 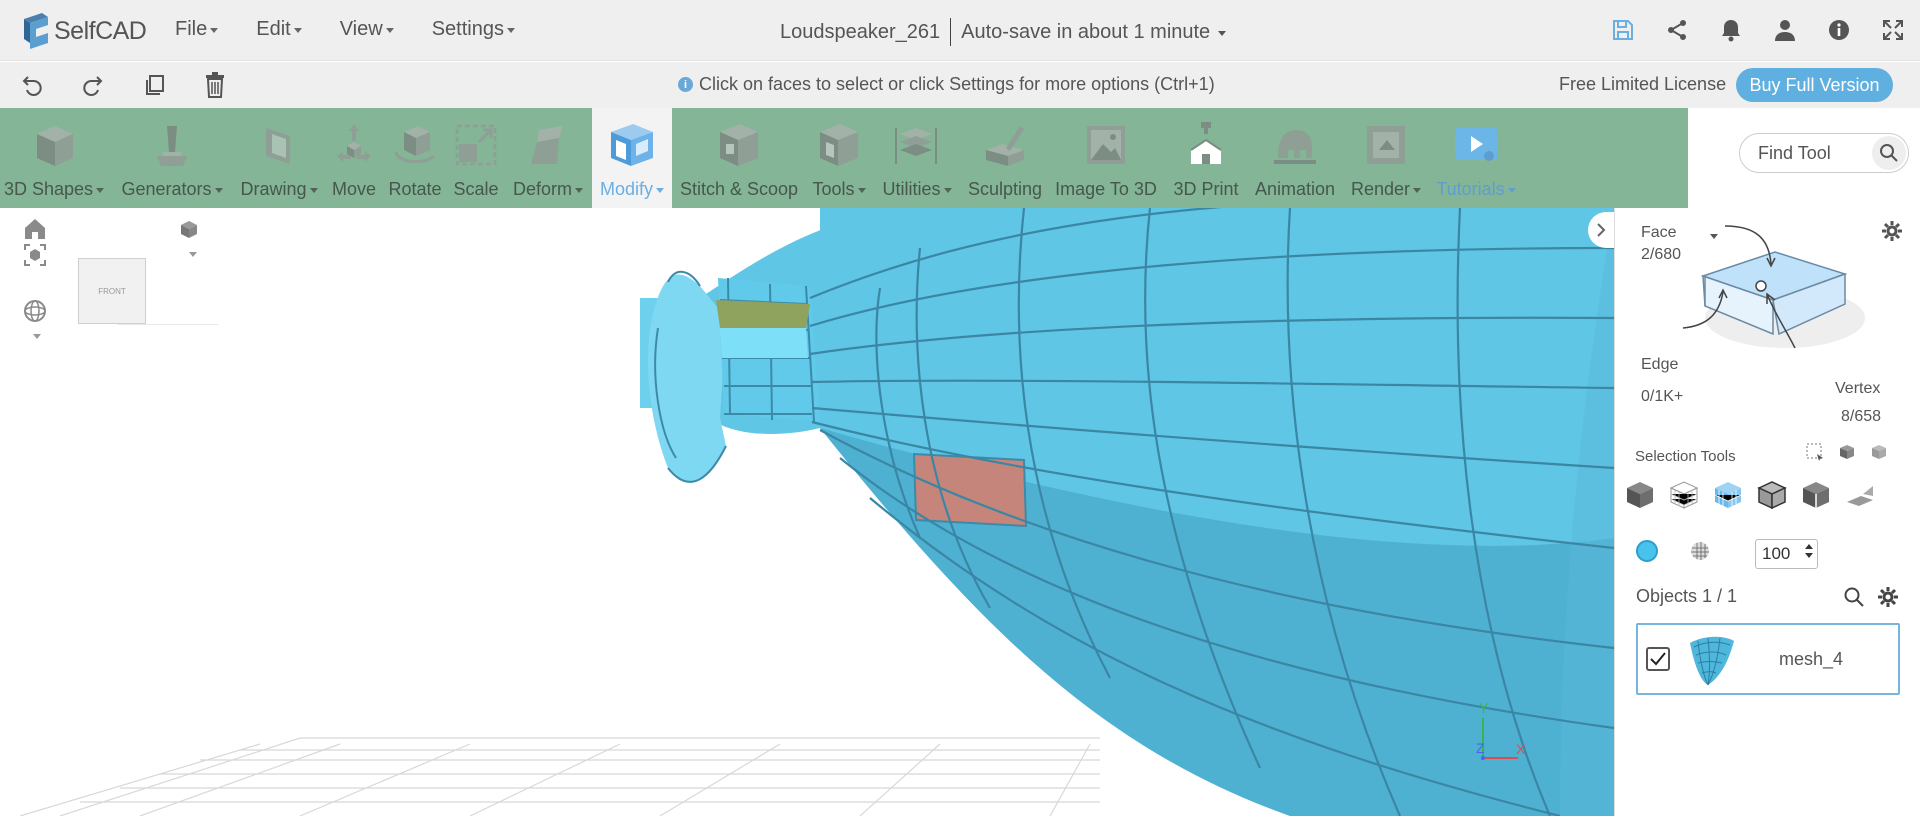 I want to click on tool-sculpting: Sculpting, so click(x=1005, y=158).